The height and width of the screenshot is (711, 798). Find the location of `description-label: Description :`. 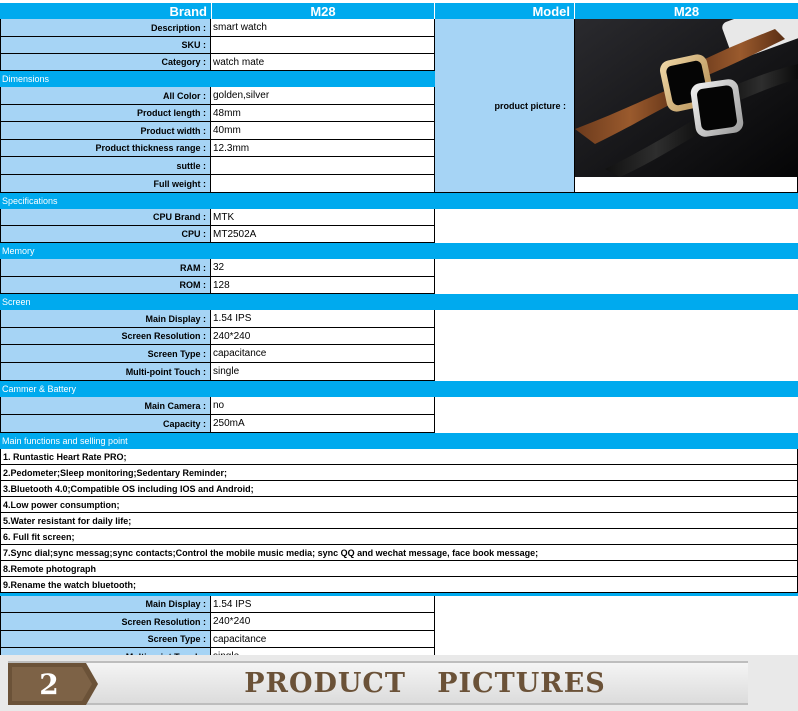

description-label: Description : is located at coordinates (105, 28).